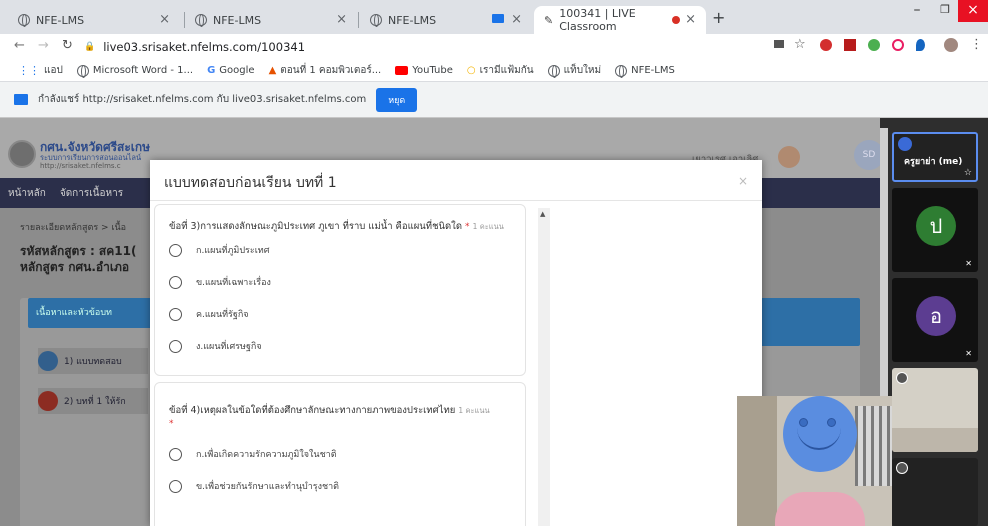 This screenshot has width=988, height=526. I want to click on maximize-button: ❐, so click(945, 11).